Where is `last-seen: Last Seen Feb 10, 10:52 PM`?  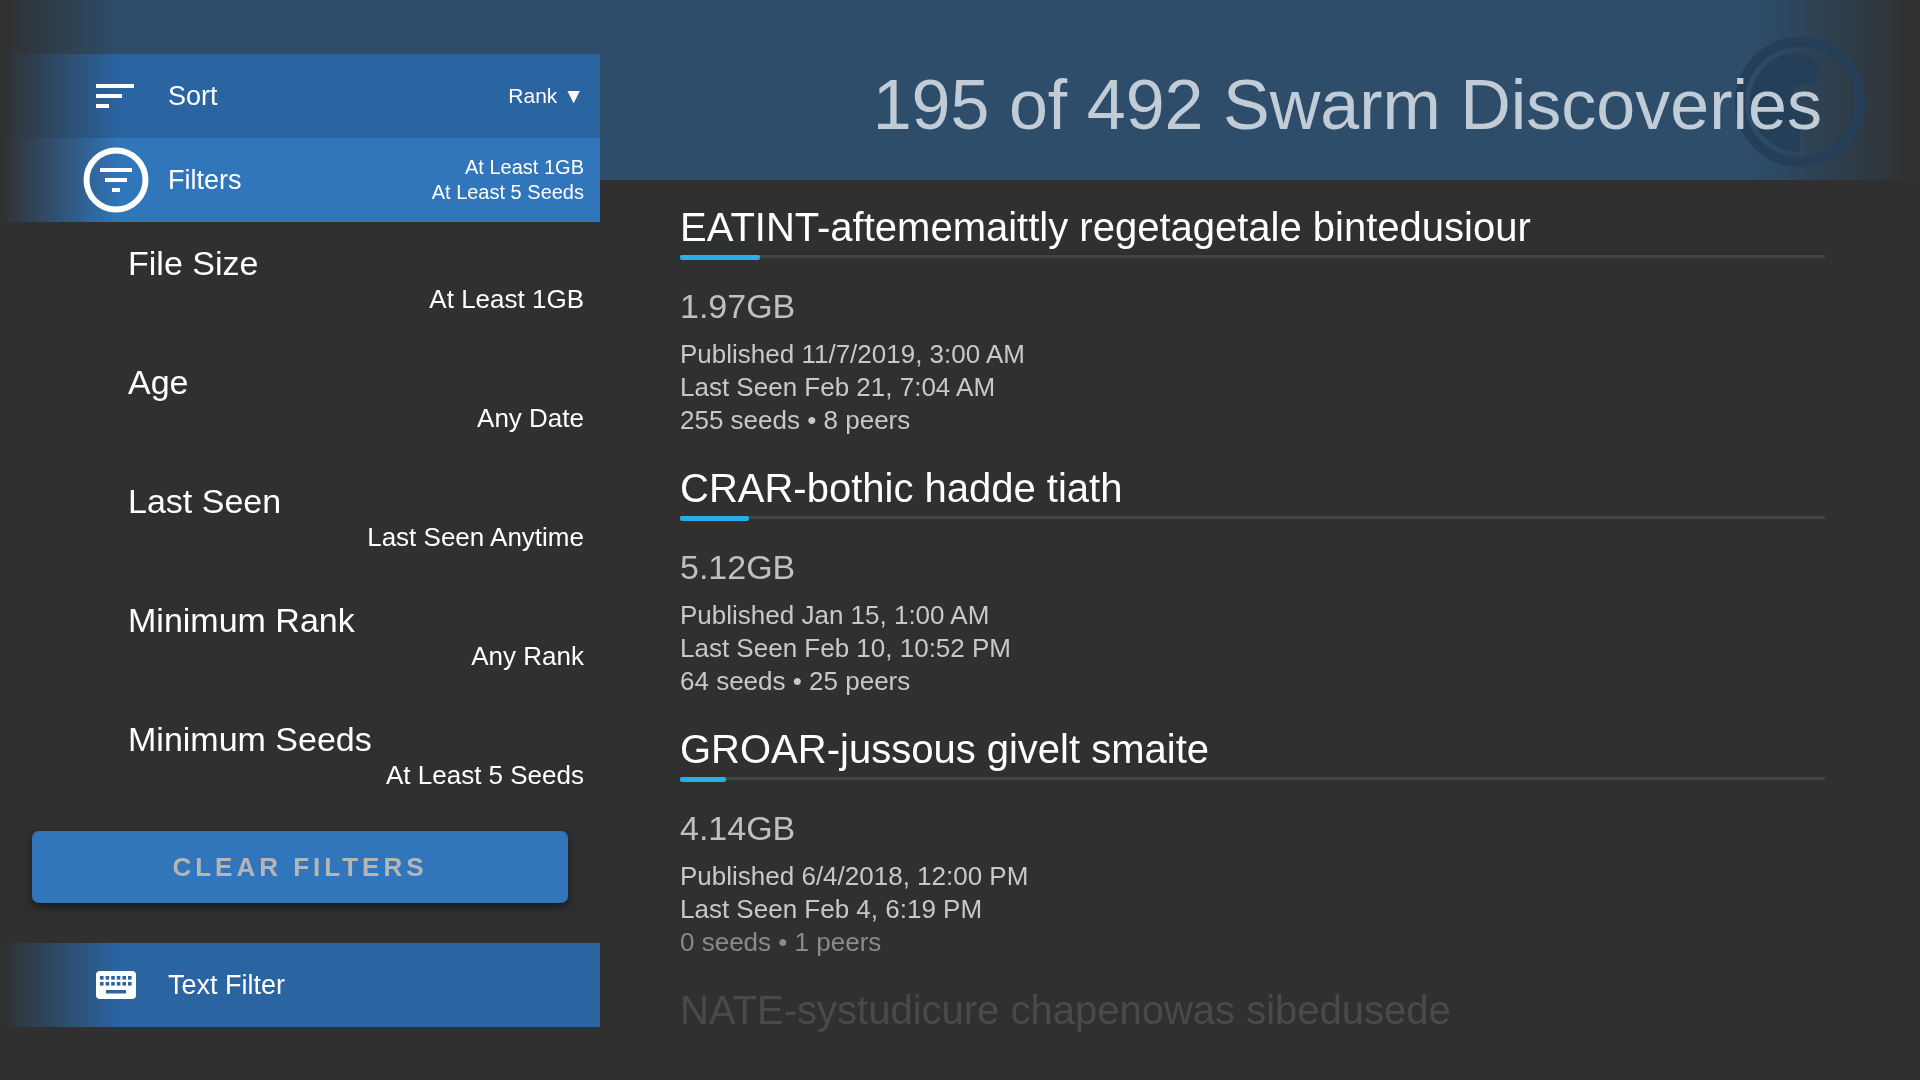
last-seen: Last Seen Feb 10, 10:52 PM is located at coordinates (846, 648).